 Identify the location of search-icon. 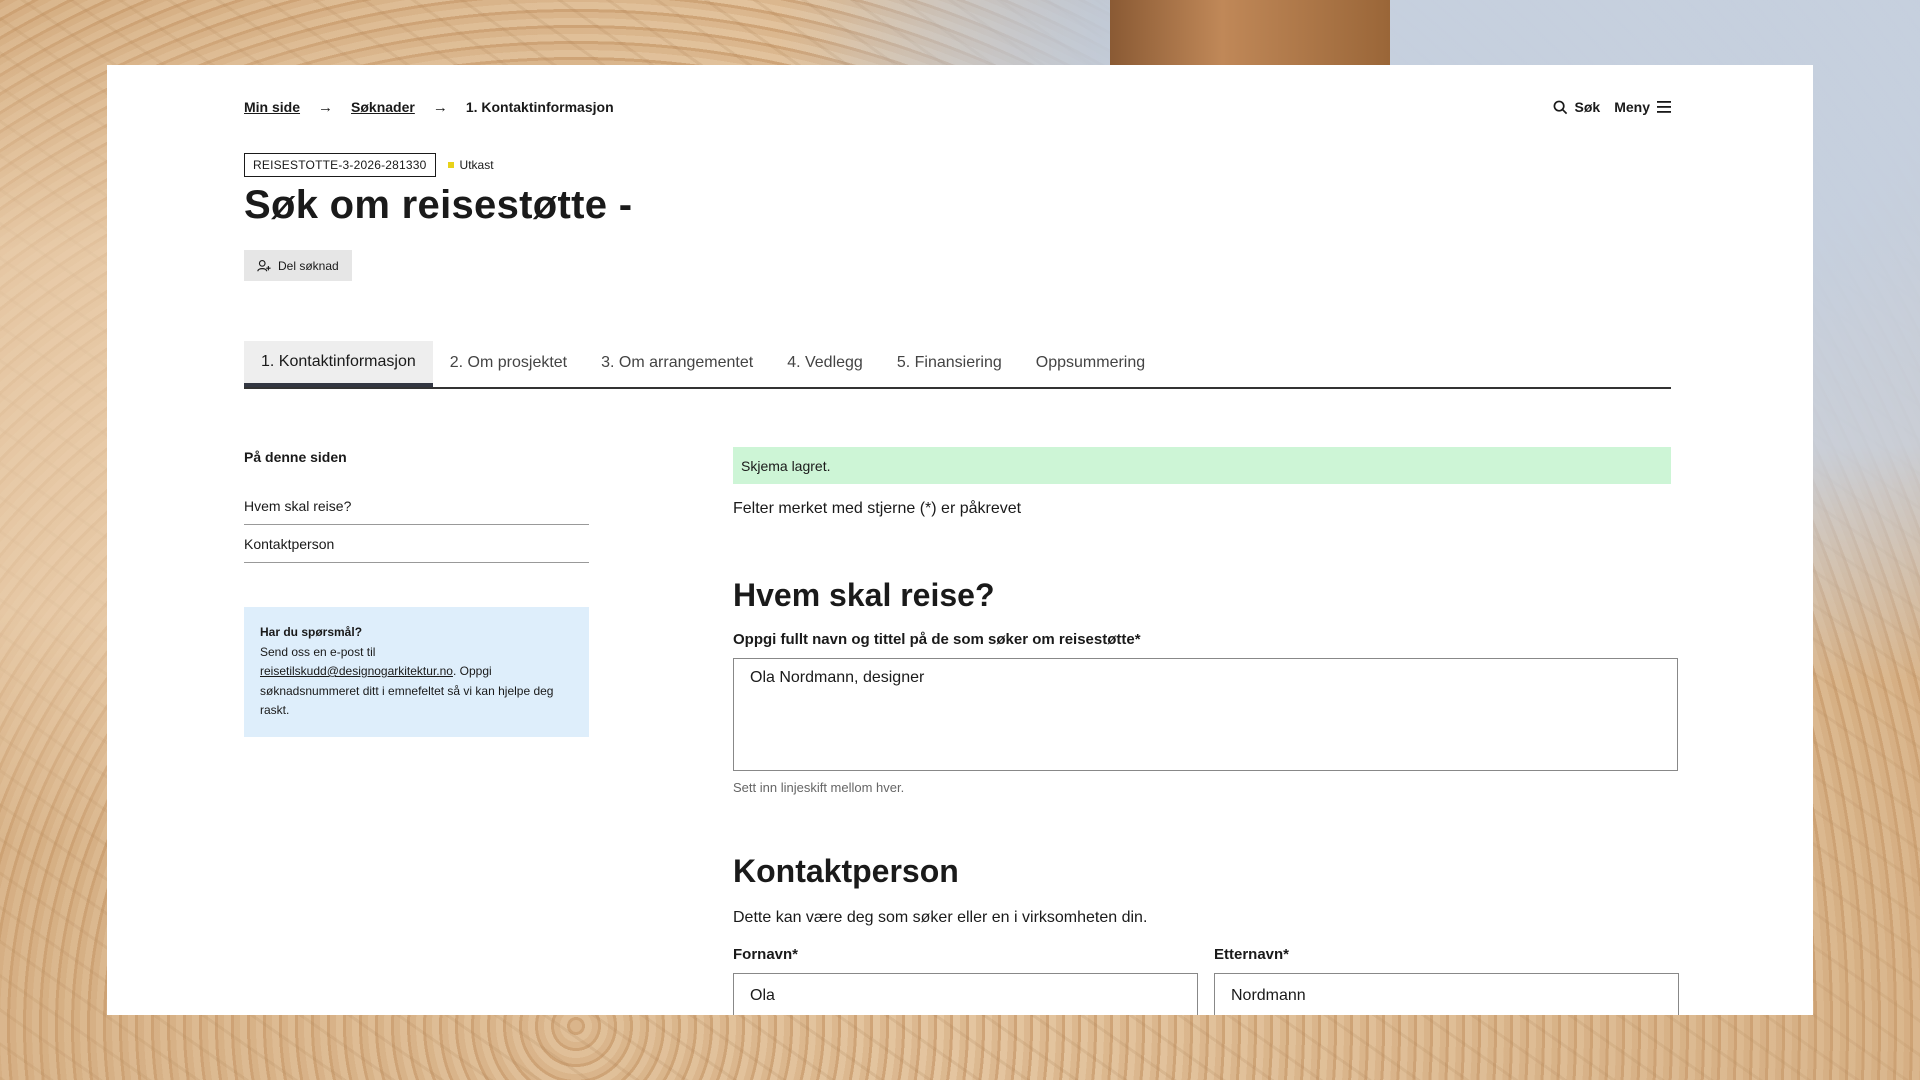
(1560, 107).